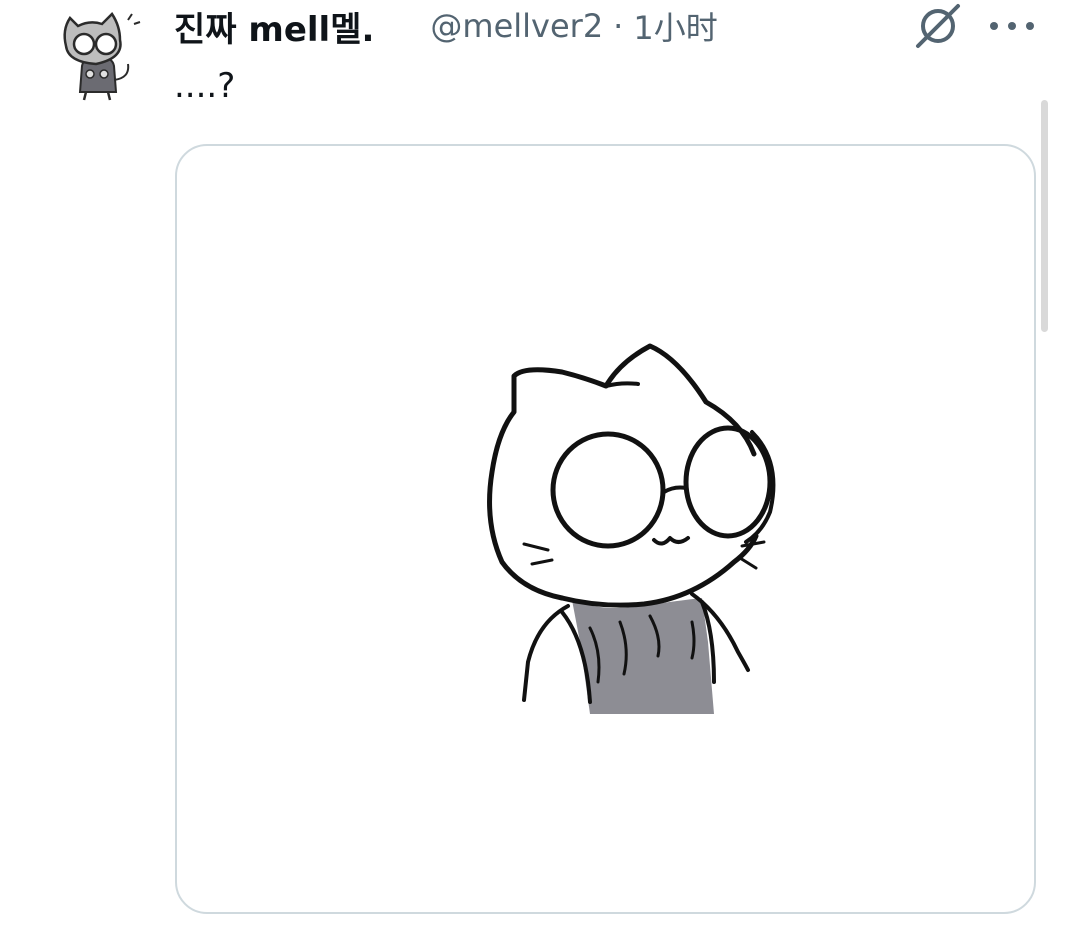  I want to click on scrollbar, so click(1044, 216).